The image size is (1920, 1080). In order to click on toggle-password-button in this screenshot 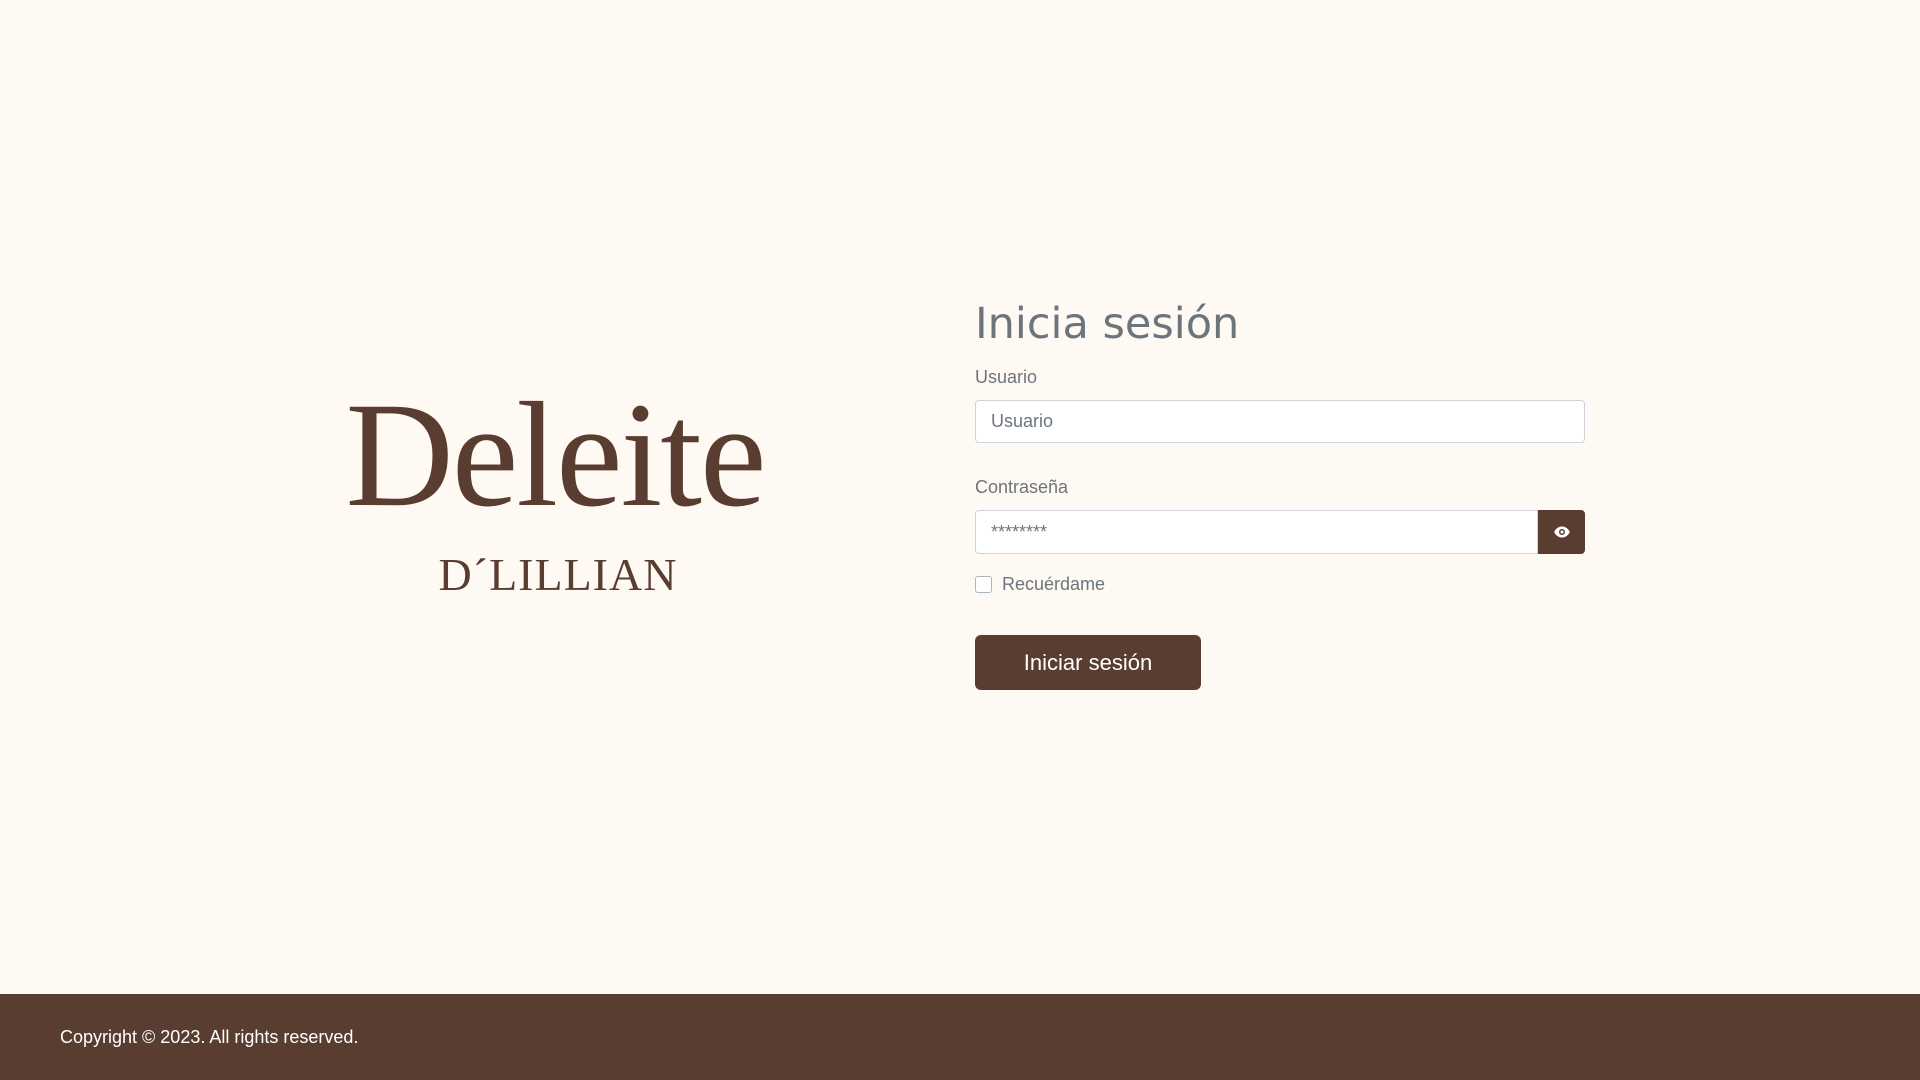, I will do `click(1561, 532)`.